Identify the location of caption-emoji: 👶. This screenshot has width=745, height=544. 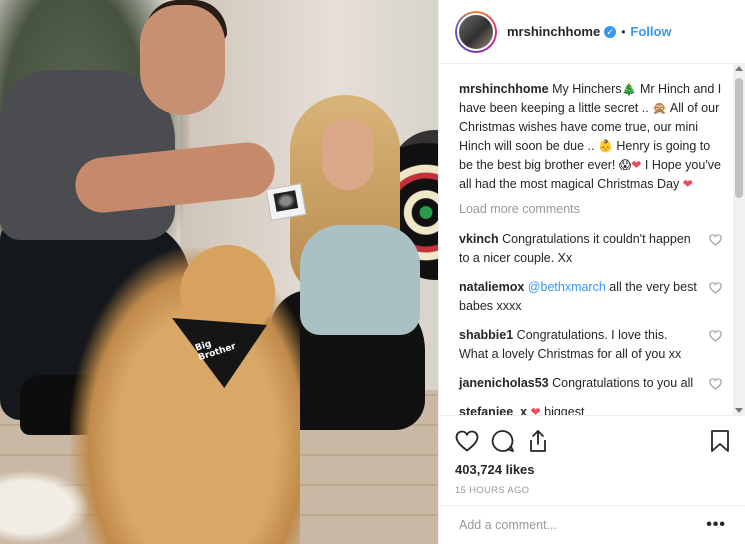
(605, 146).